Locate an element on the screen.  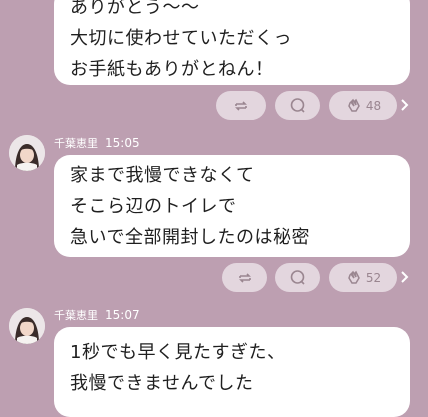
message-line: お手紙もありがとねん！ is located at coordinates (172, 69).